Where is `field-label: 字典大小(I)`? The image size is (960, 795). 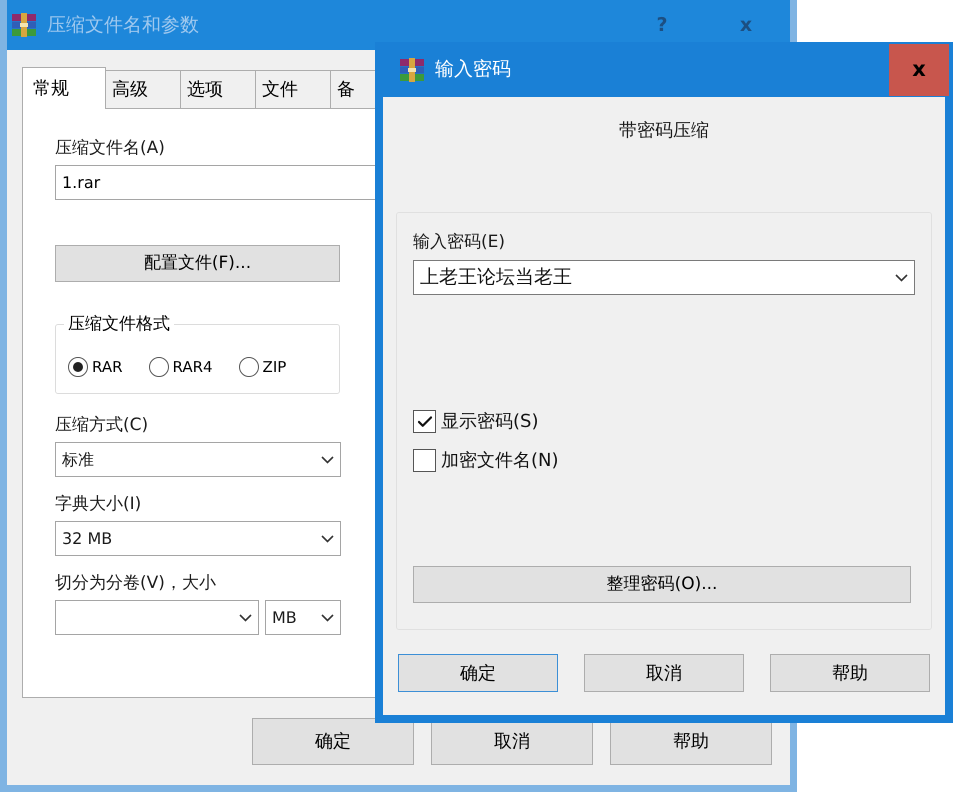
field-label: 字典大小(I) is located at coordinates (98, 504).